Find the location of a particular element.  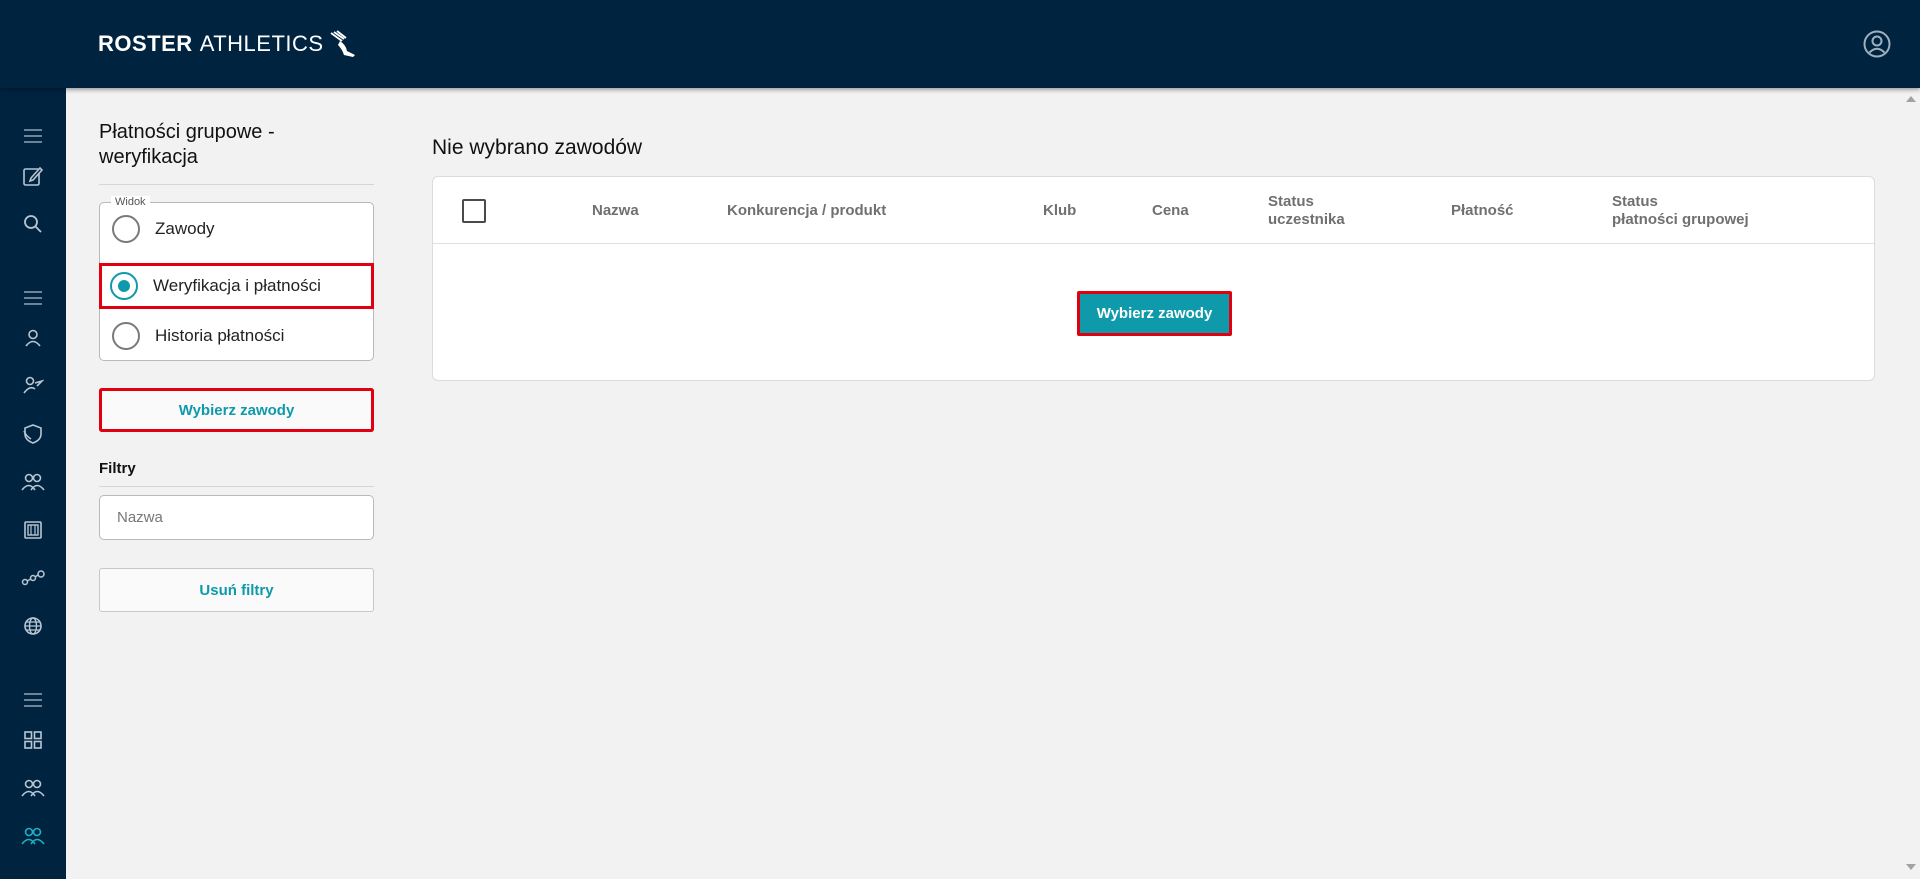

logo-text-bold: ROSTER is located at coordinates (145, 43).